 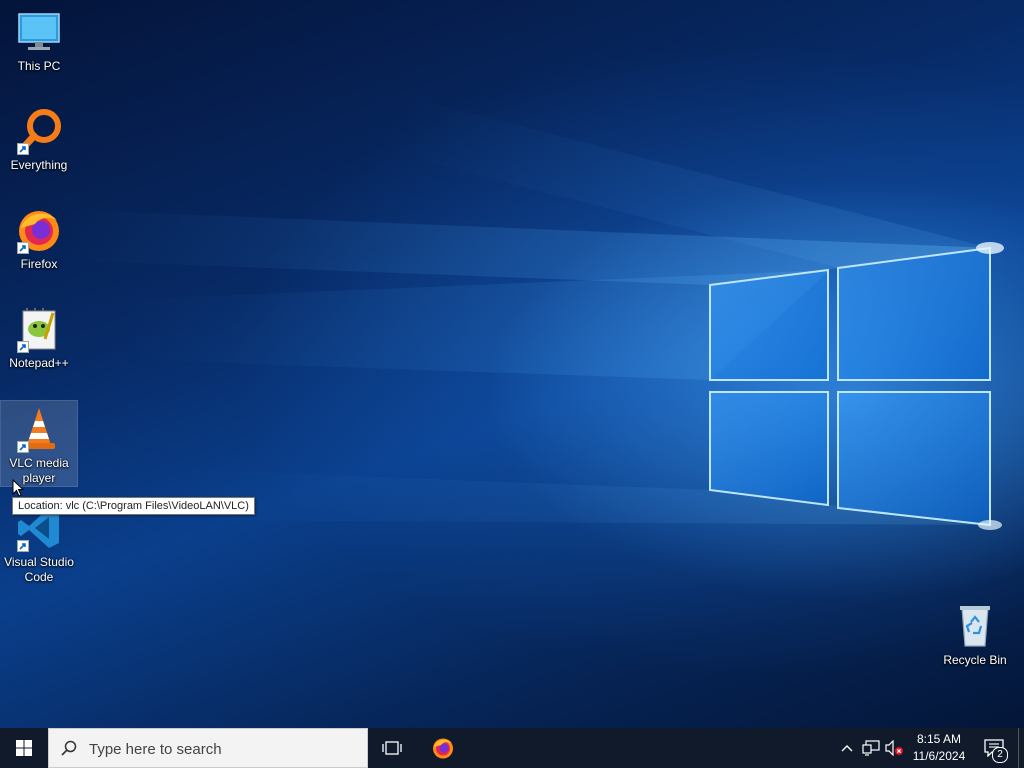 I want to click on task-view-icon, so click(x=392, y=748).